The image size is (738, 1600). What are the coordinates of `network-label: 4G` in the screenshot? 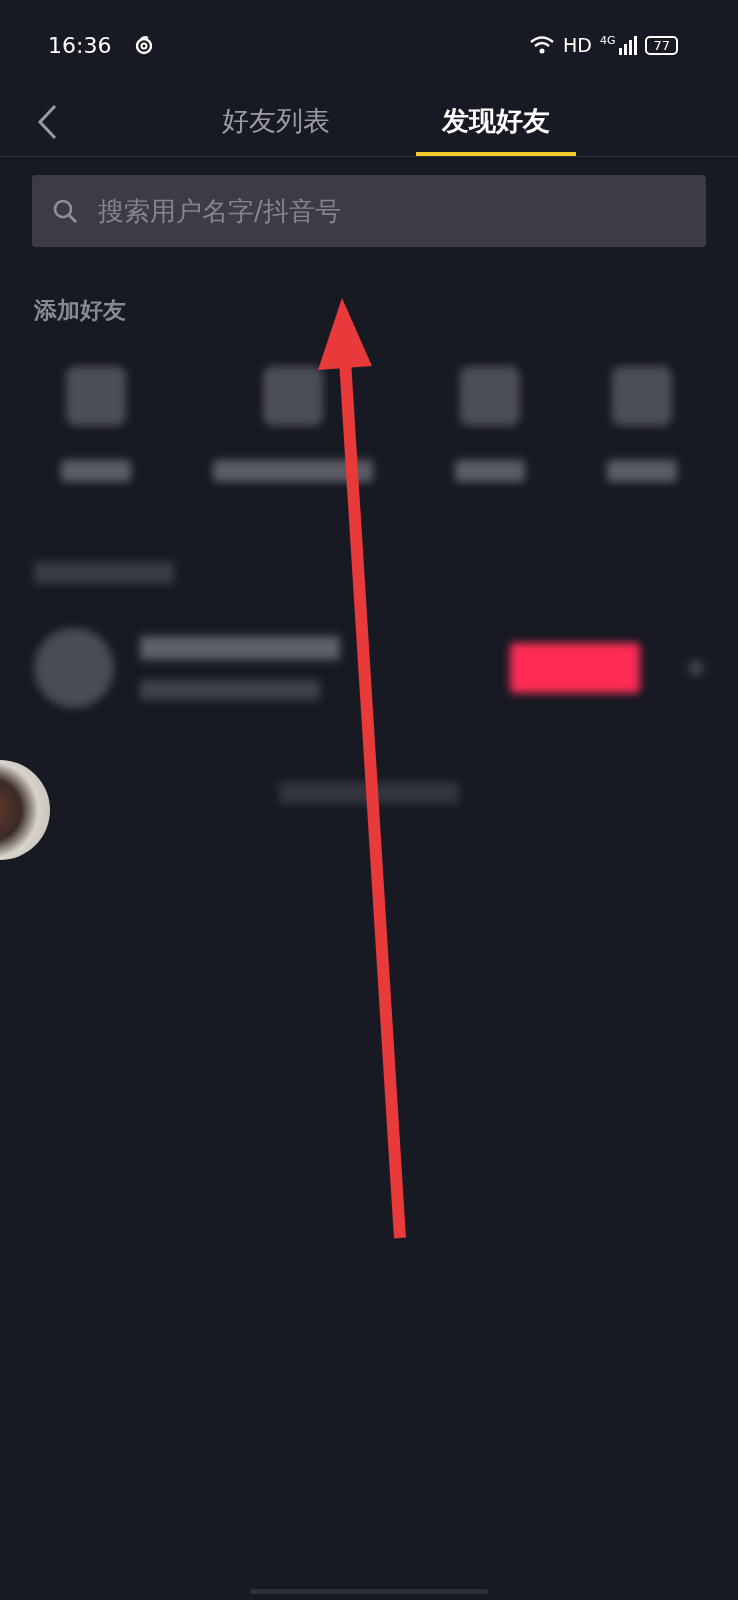 It's located at (607, 40).